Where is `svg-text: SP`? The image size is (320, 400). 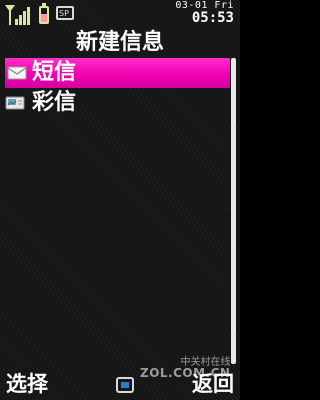 svg-text: SP is located at coordinates (64, 13).